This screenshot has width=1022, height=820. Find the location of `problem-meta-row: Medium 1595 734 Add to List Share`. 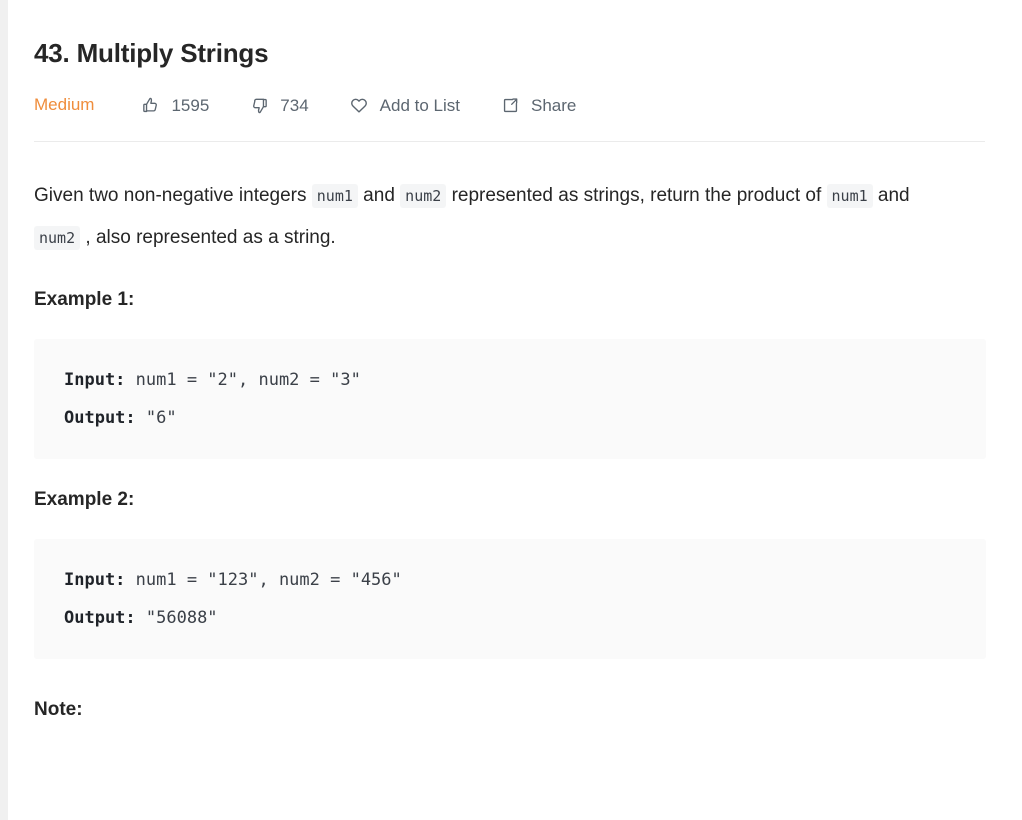

problem-meta-row: Medium 1595 734 Add to List Share is located at coordinates (510, 105).